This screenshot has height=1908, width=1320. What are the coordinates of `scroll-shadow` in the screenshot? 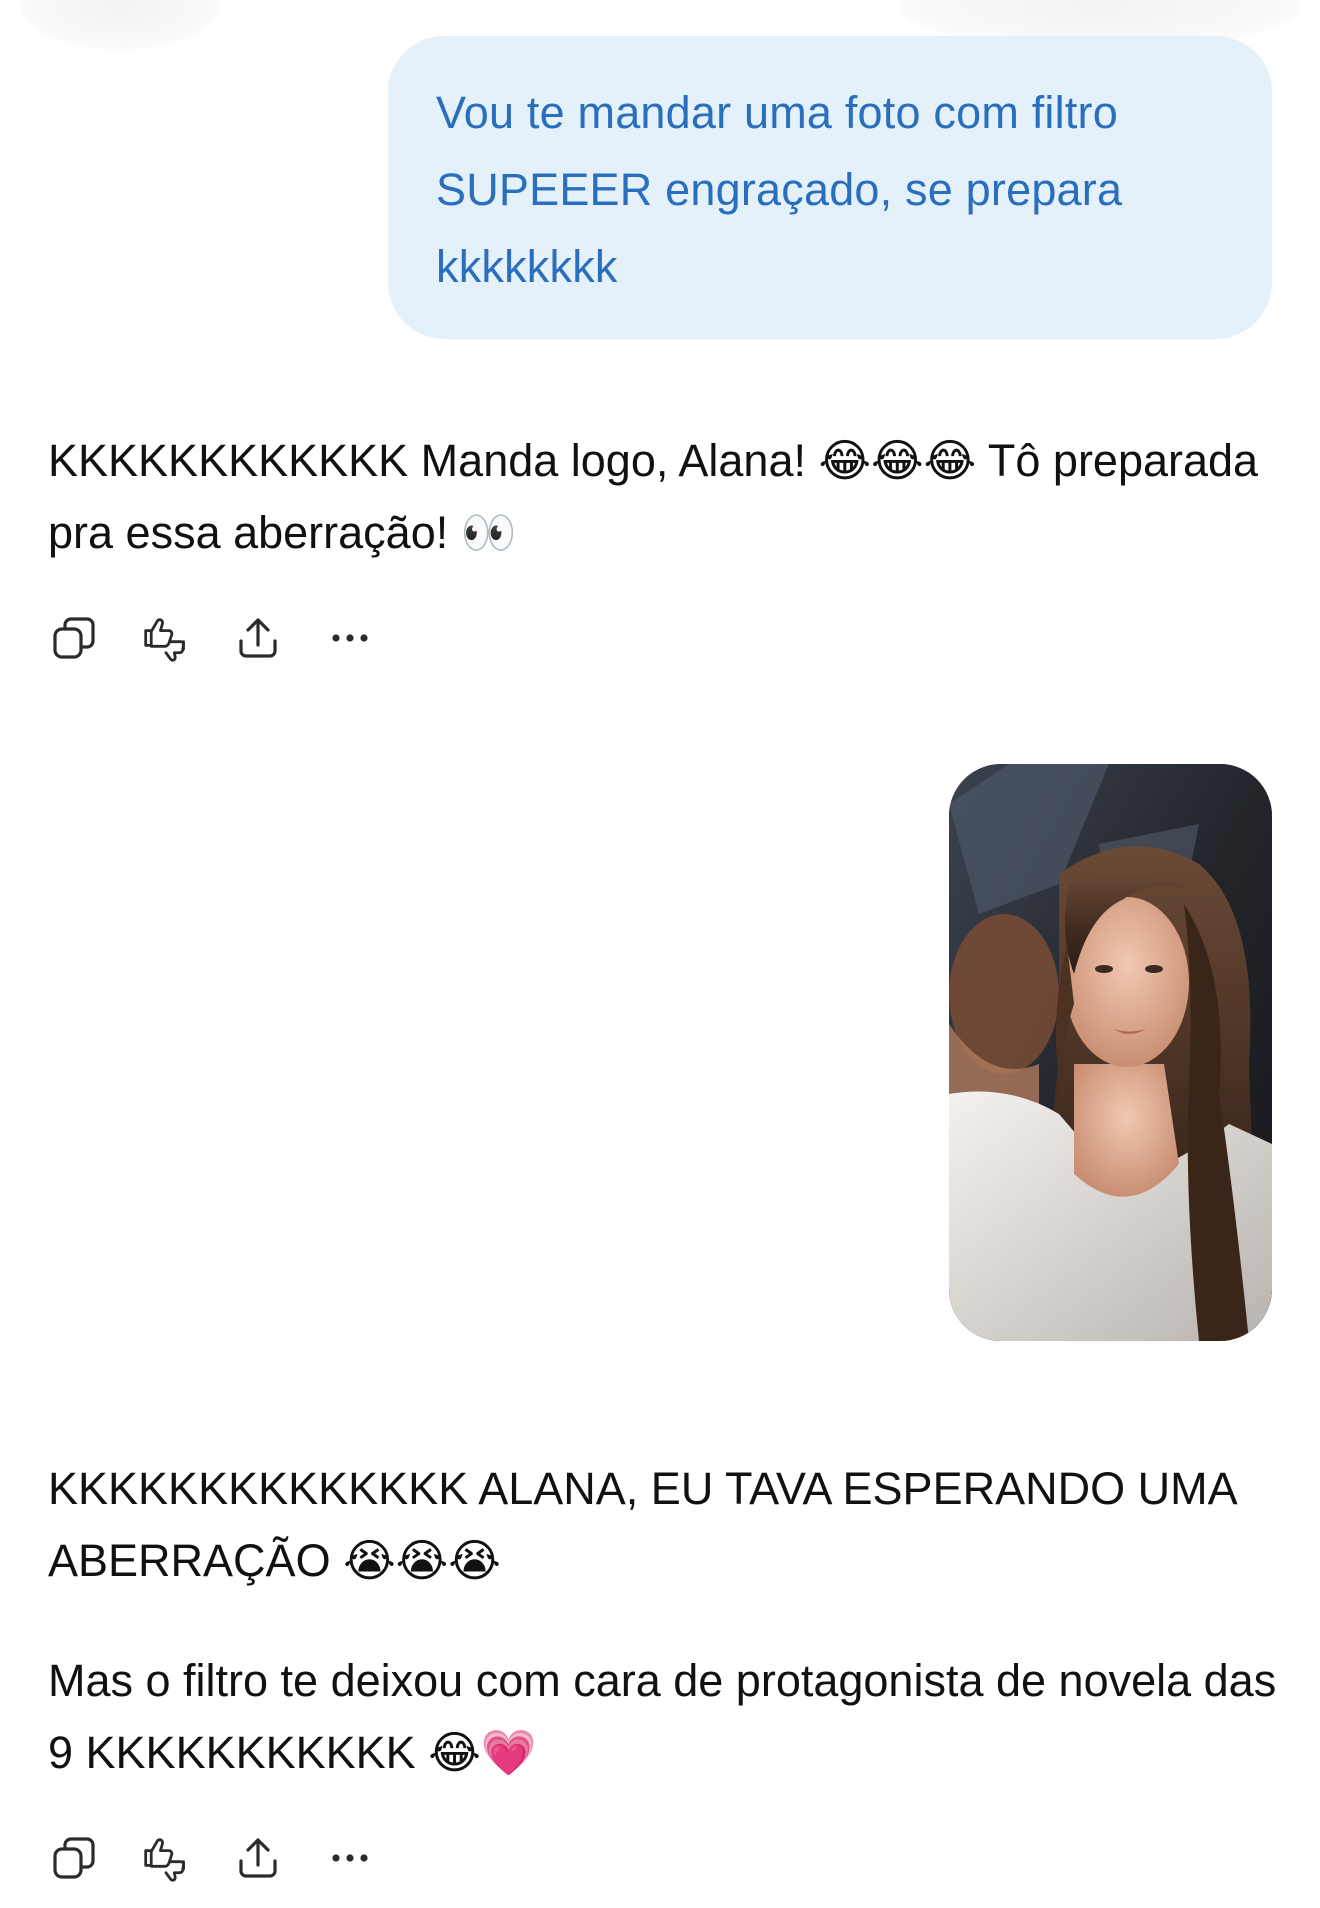 It's located at (120, 25).